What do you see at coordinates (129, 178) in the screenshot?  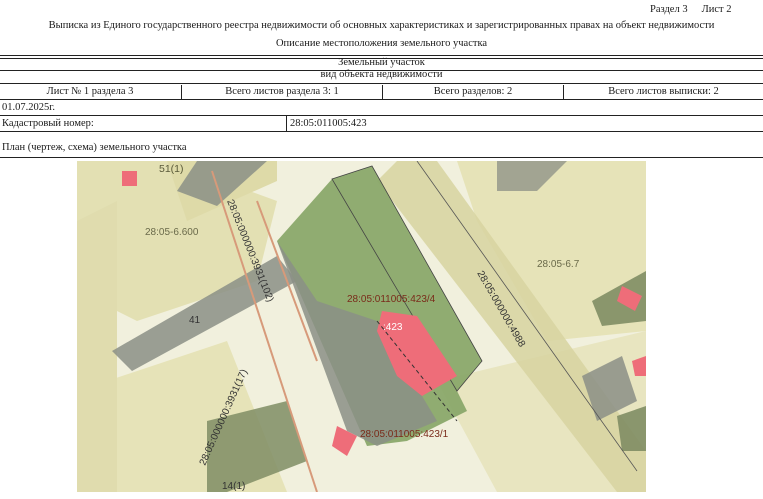 I see `building` at bounding box center [129, 178].